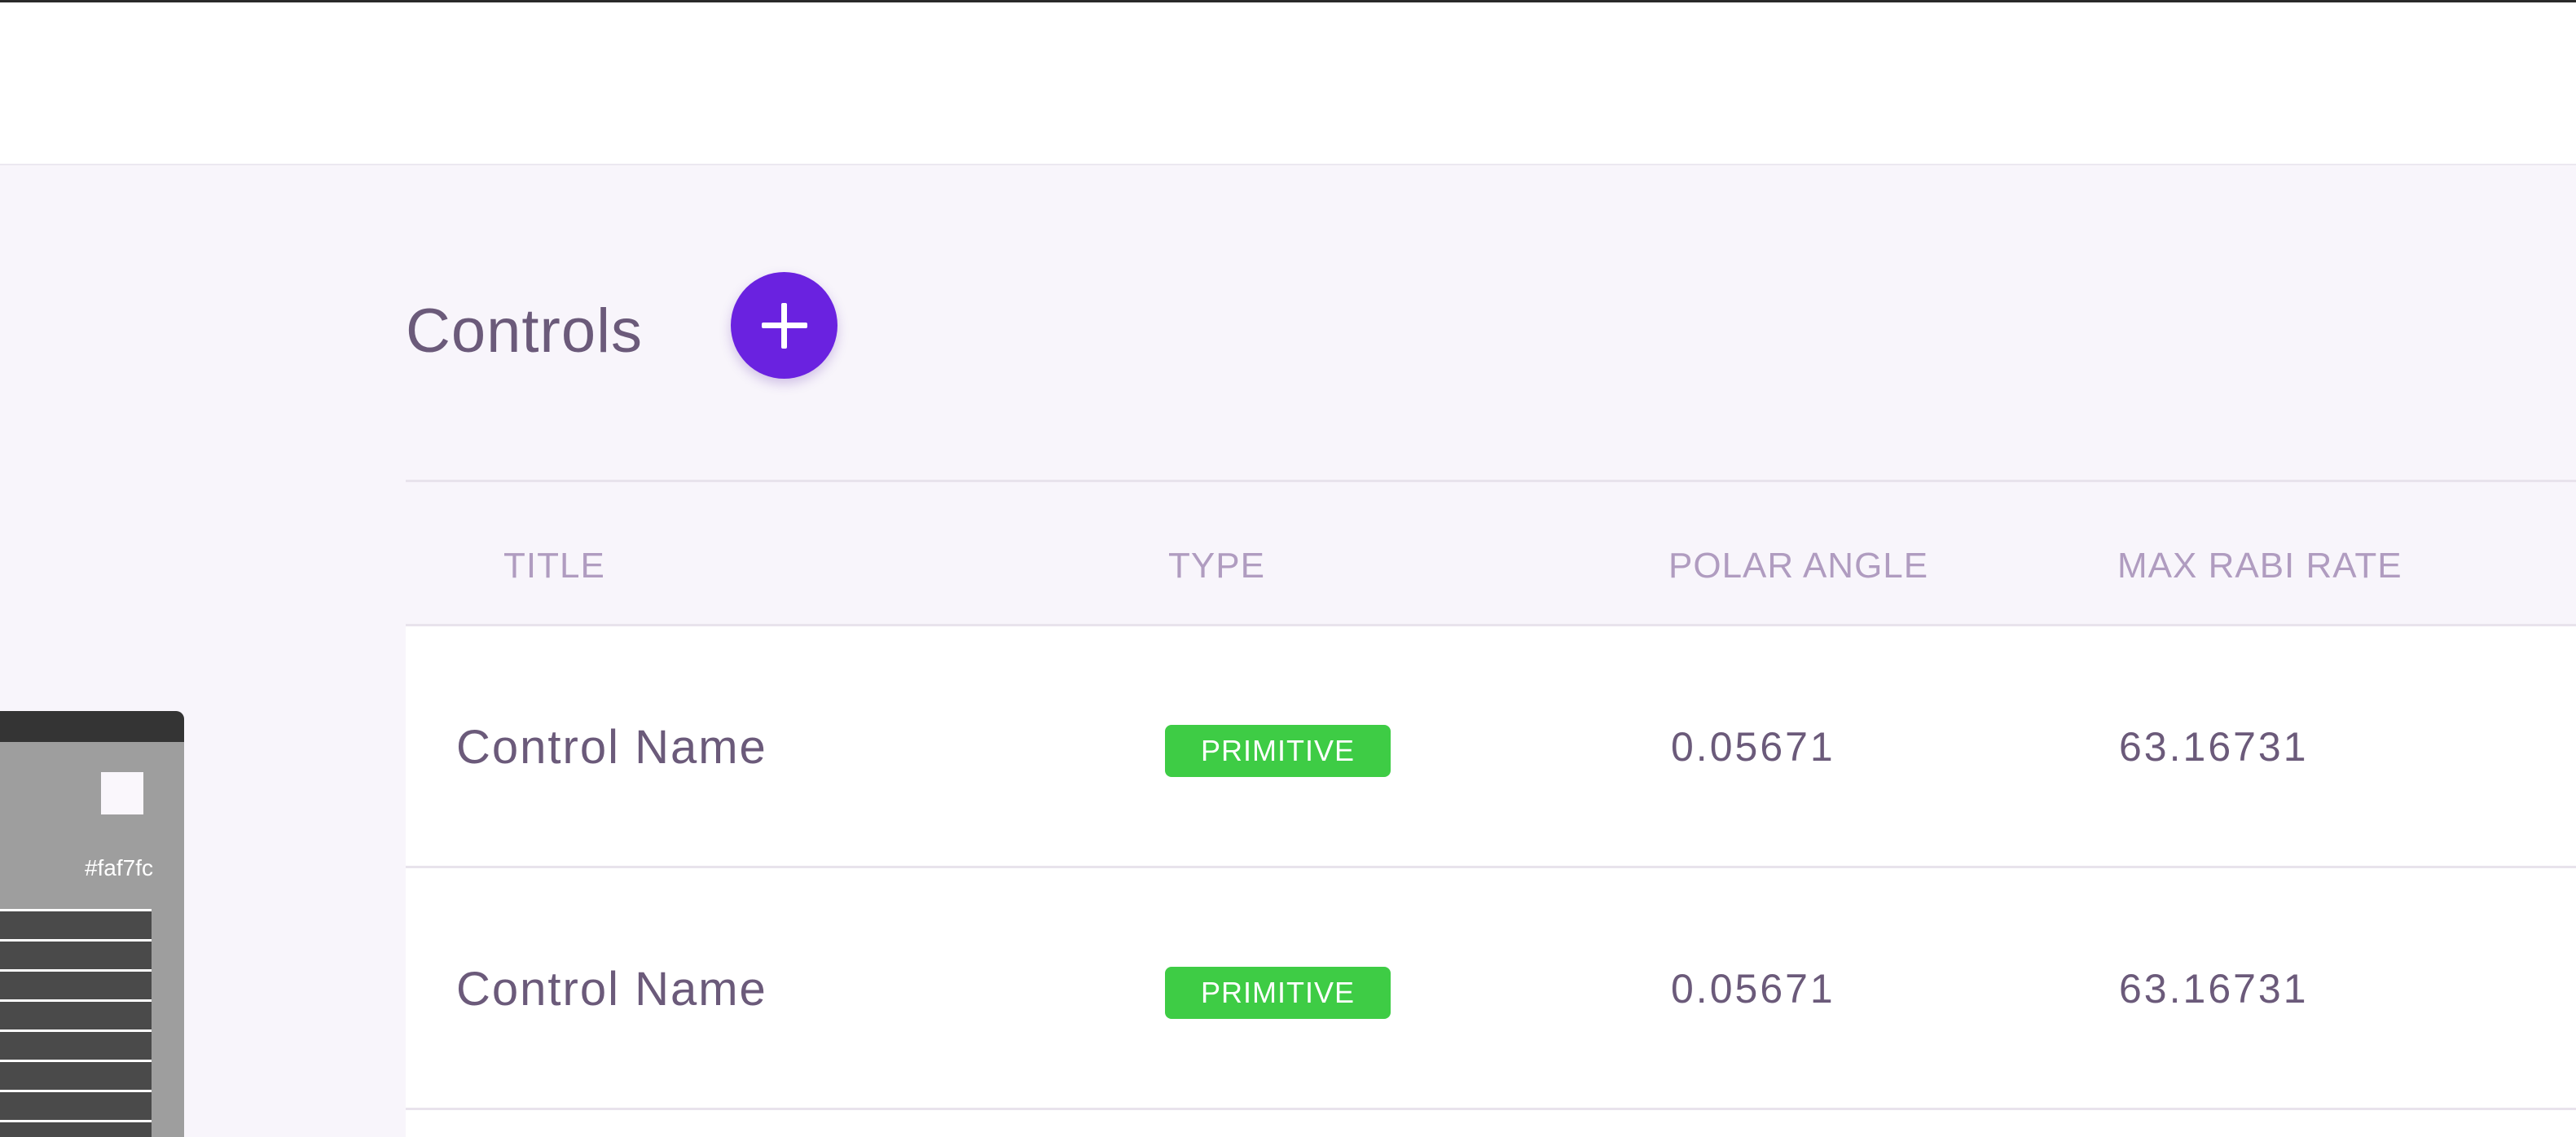 The image size is (2576, 1137). What do you see at coordinates (2259, 553) in the screenshot?
I see `column-header-max-rabi-rate: MAX RABI RATE` at bounding box center [2259, 553].